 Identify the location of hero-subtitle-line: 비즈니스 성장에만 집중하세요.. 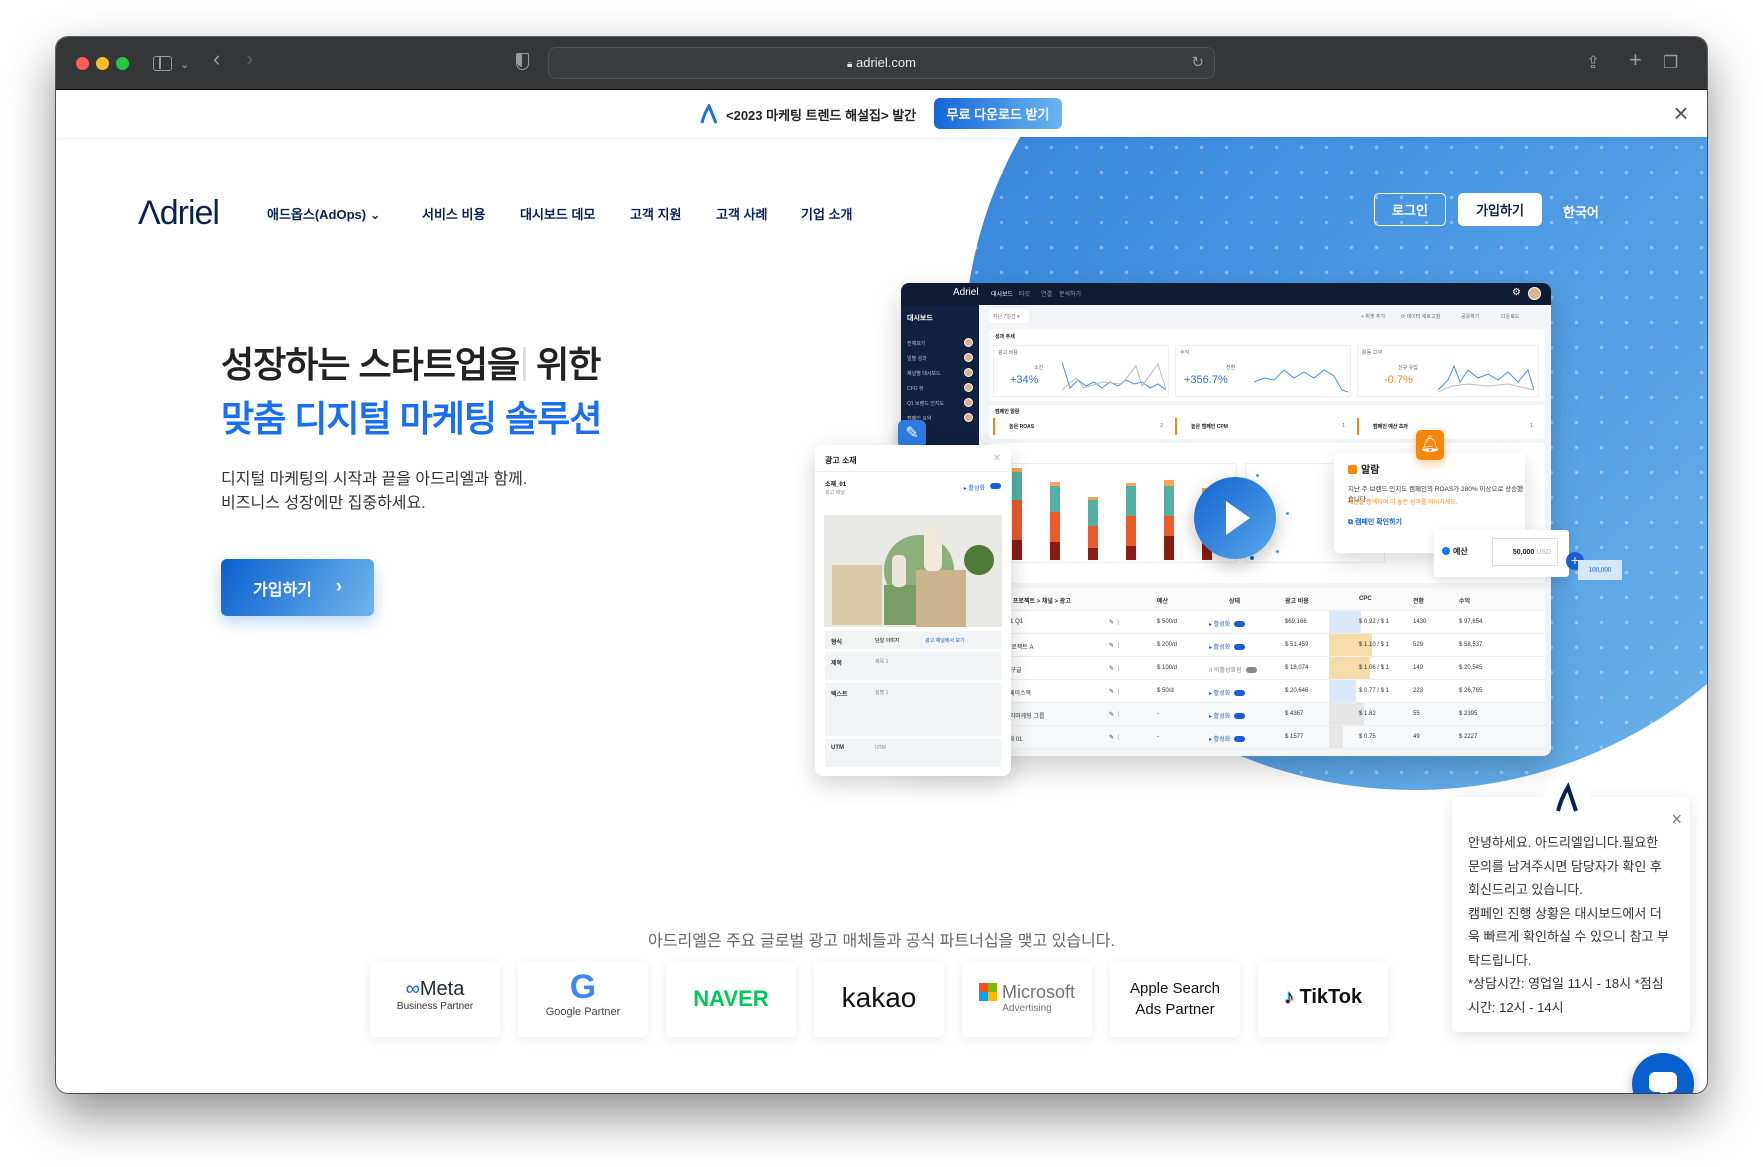
(323, 503).